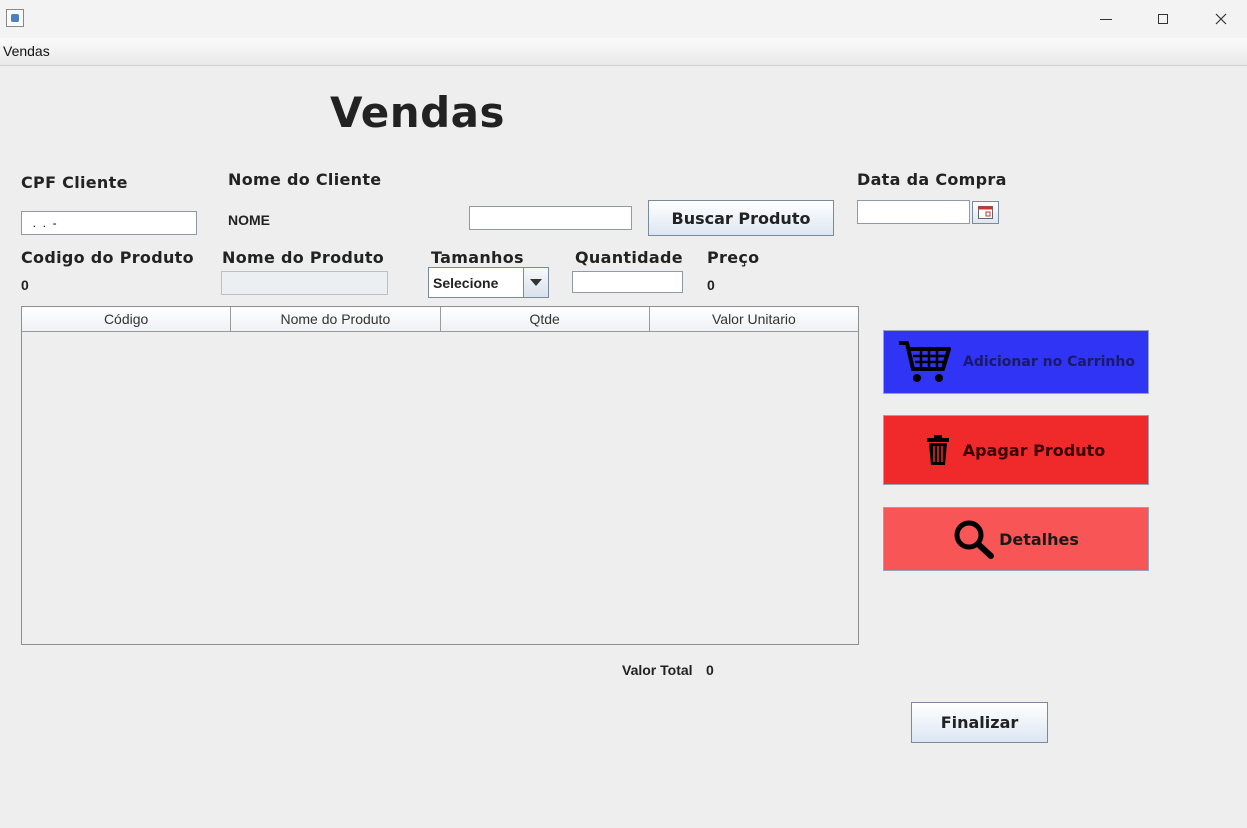 Image resolution: width=1247 pixels, height=828 pixels. What do you see at coordinates (623, 19) in the screenshot?
I see `window-titlebar` at bounding box center [623, 19].